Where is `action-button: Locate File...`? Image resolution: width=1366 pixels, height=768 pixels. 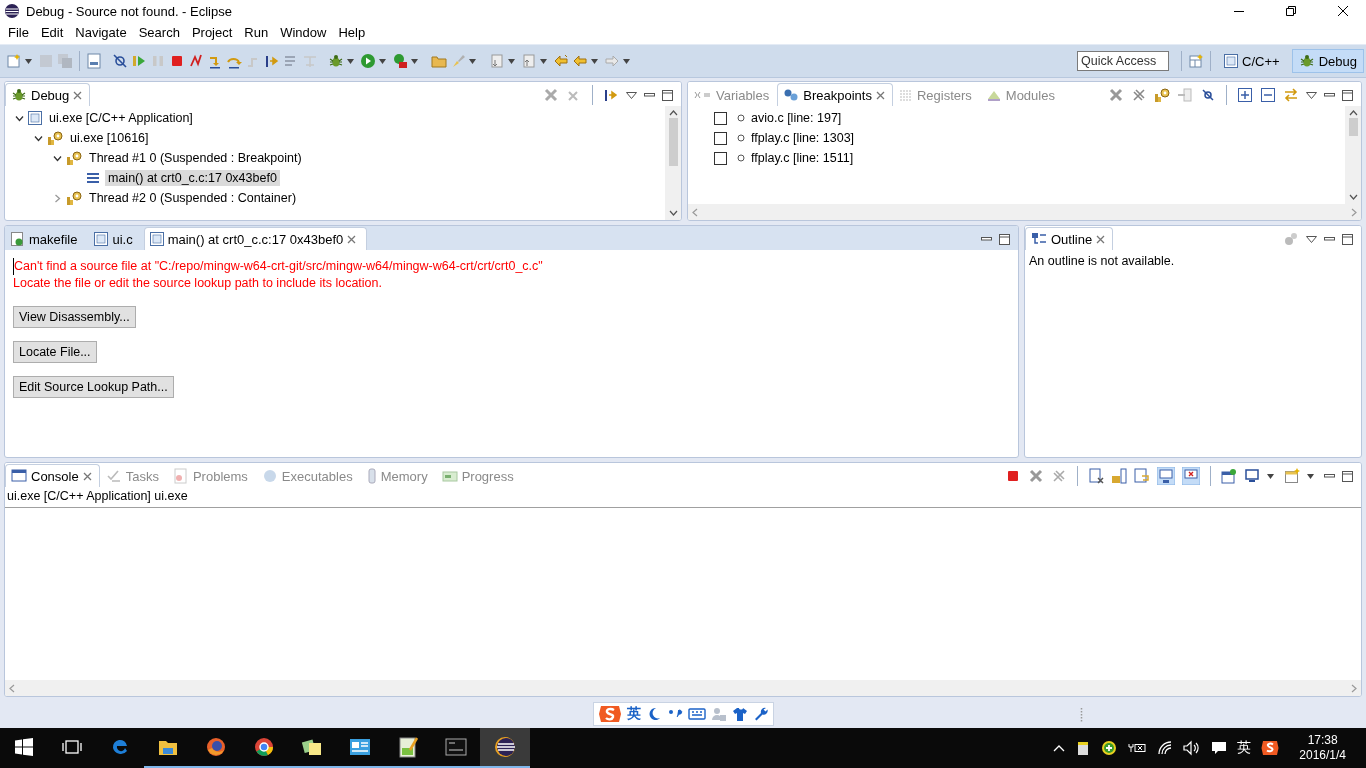 action-button: Locate File... is located at coordinates (55, 352).